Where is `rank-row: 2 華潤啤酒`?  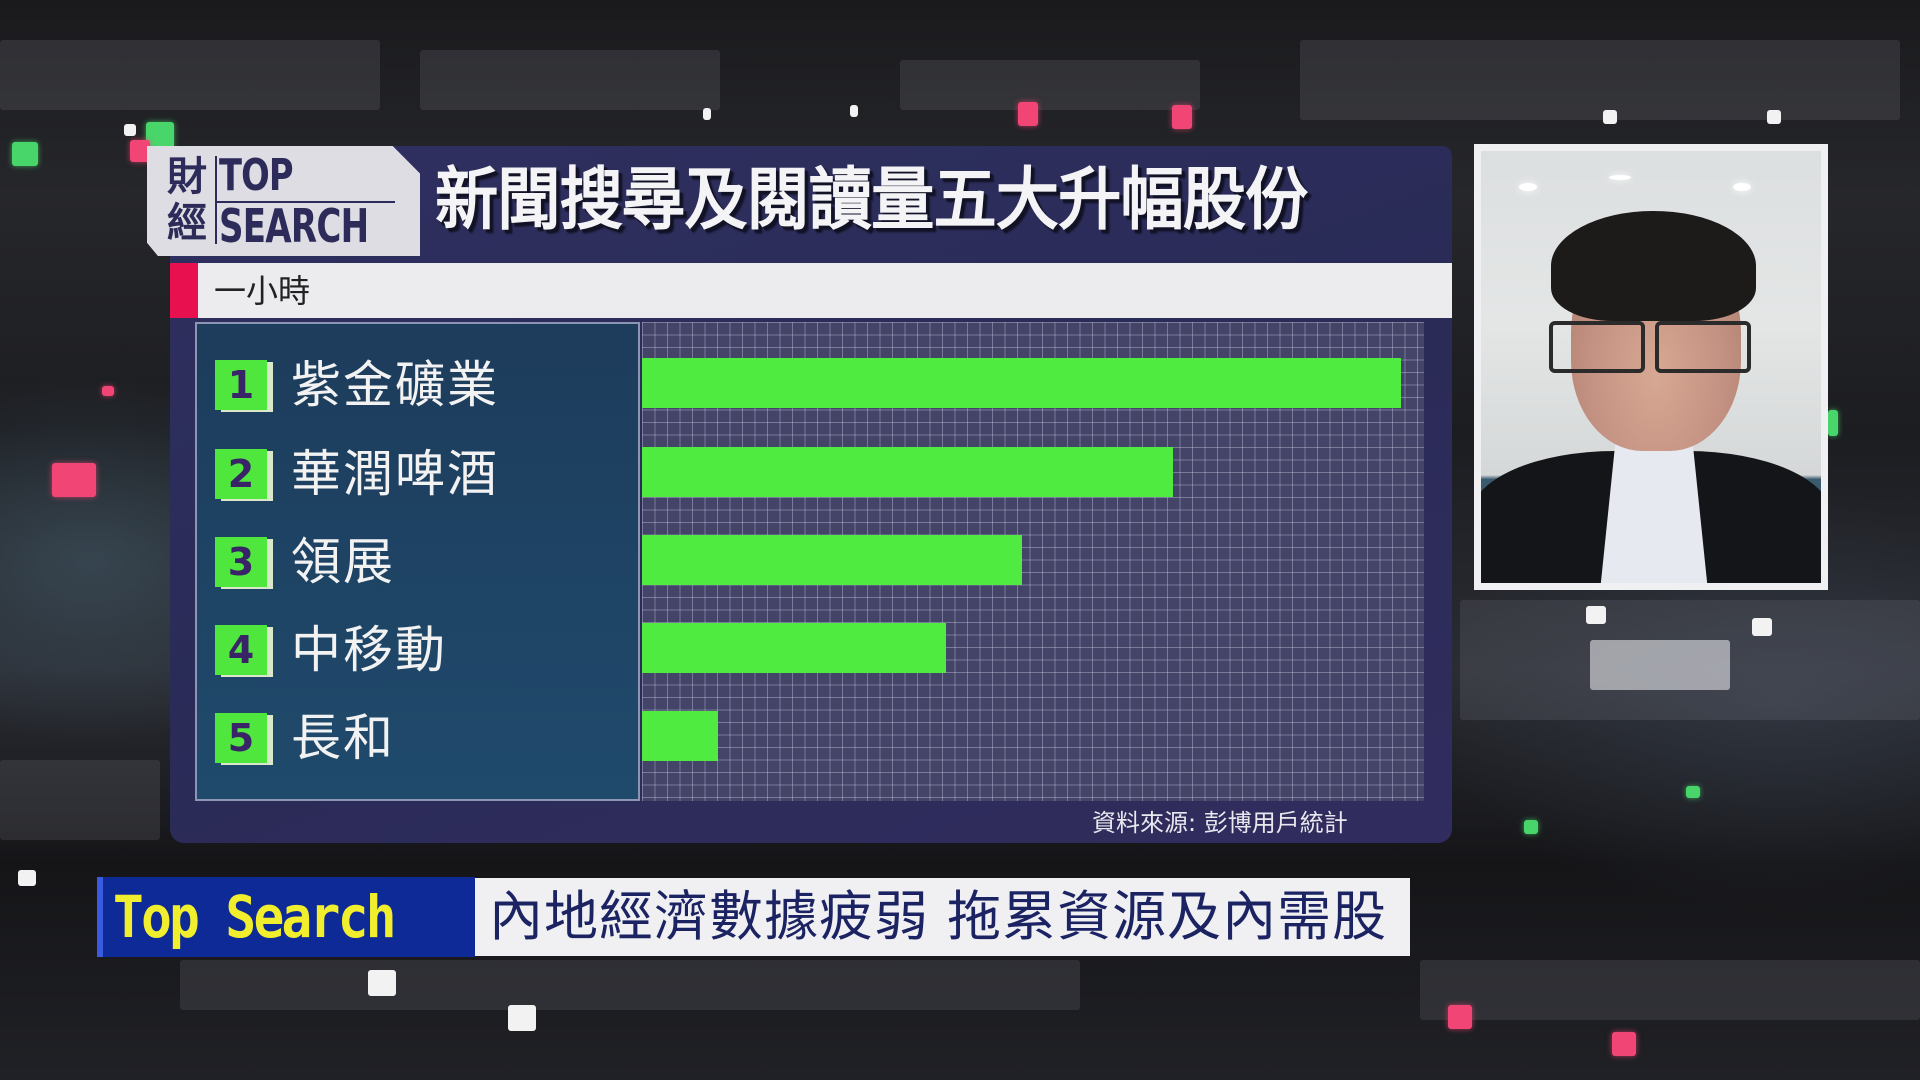
rank-row: 2 華潤啤酒 is located at coordinates (357, 474).